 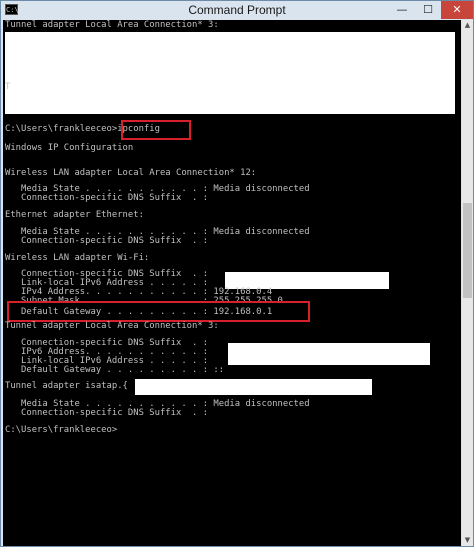 I want to click on console-line: Default Gateway . . . . . . . . . : ::, so click(x=115, y=370).